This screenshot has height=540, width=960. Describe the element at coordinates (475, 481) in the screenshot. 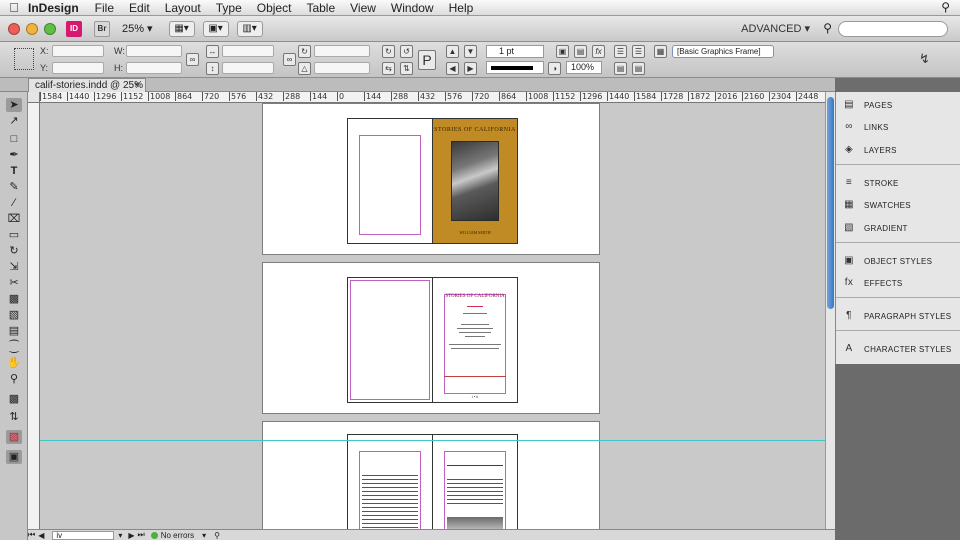

I see `page-text-right` at that location.